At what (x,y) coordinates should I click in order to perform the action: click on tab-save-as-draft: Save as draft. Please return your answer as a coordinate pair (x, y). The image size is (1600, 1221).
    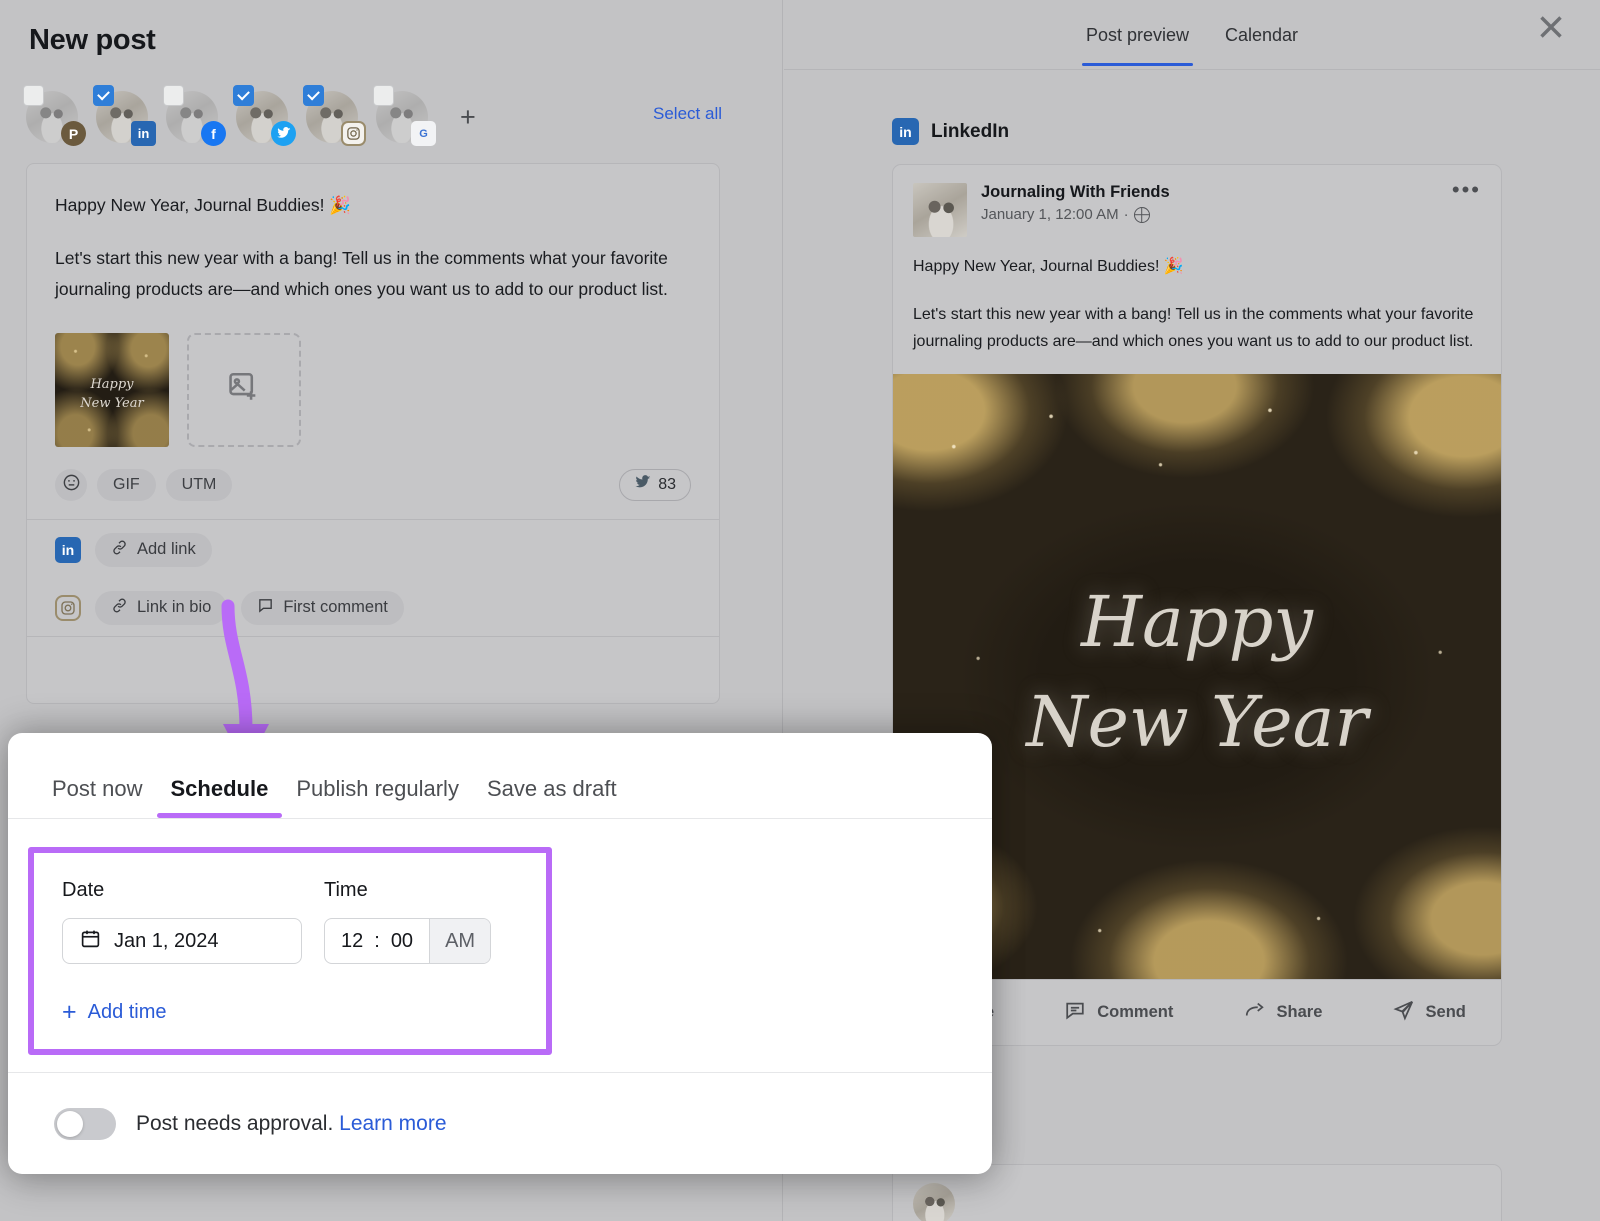
    Looking at the image, I should click on (552, 797).